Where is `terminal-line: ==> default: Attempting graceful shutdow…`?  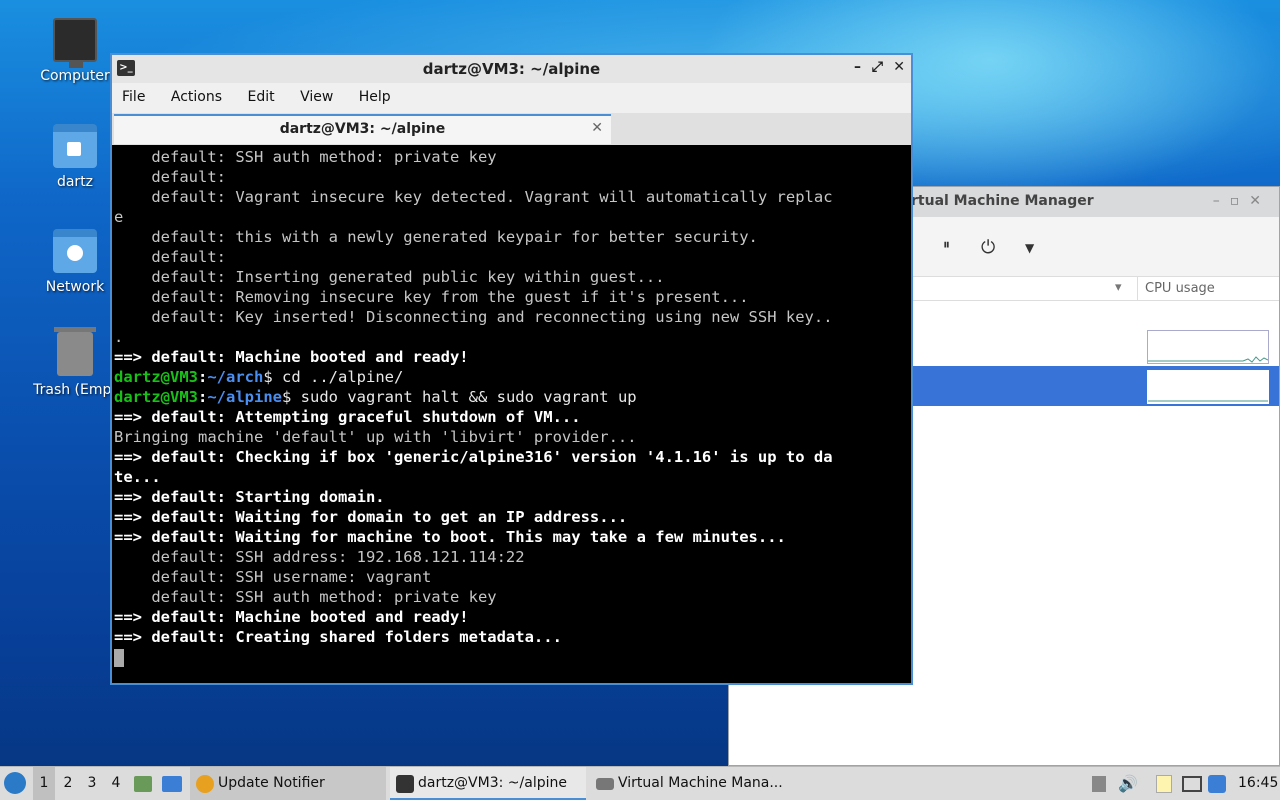
terminal-line: ==> default: Attempting graceful shutdow… is located at coordinates (347, 417).